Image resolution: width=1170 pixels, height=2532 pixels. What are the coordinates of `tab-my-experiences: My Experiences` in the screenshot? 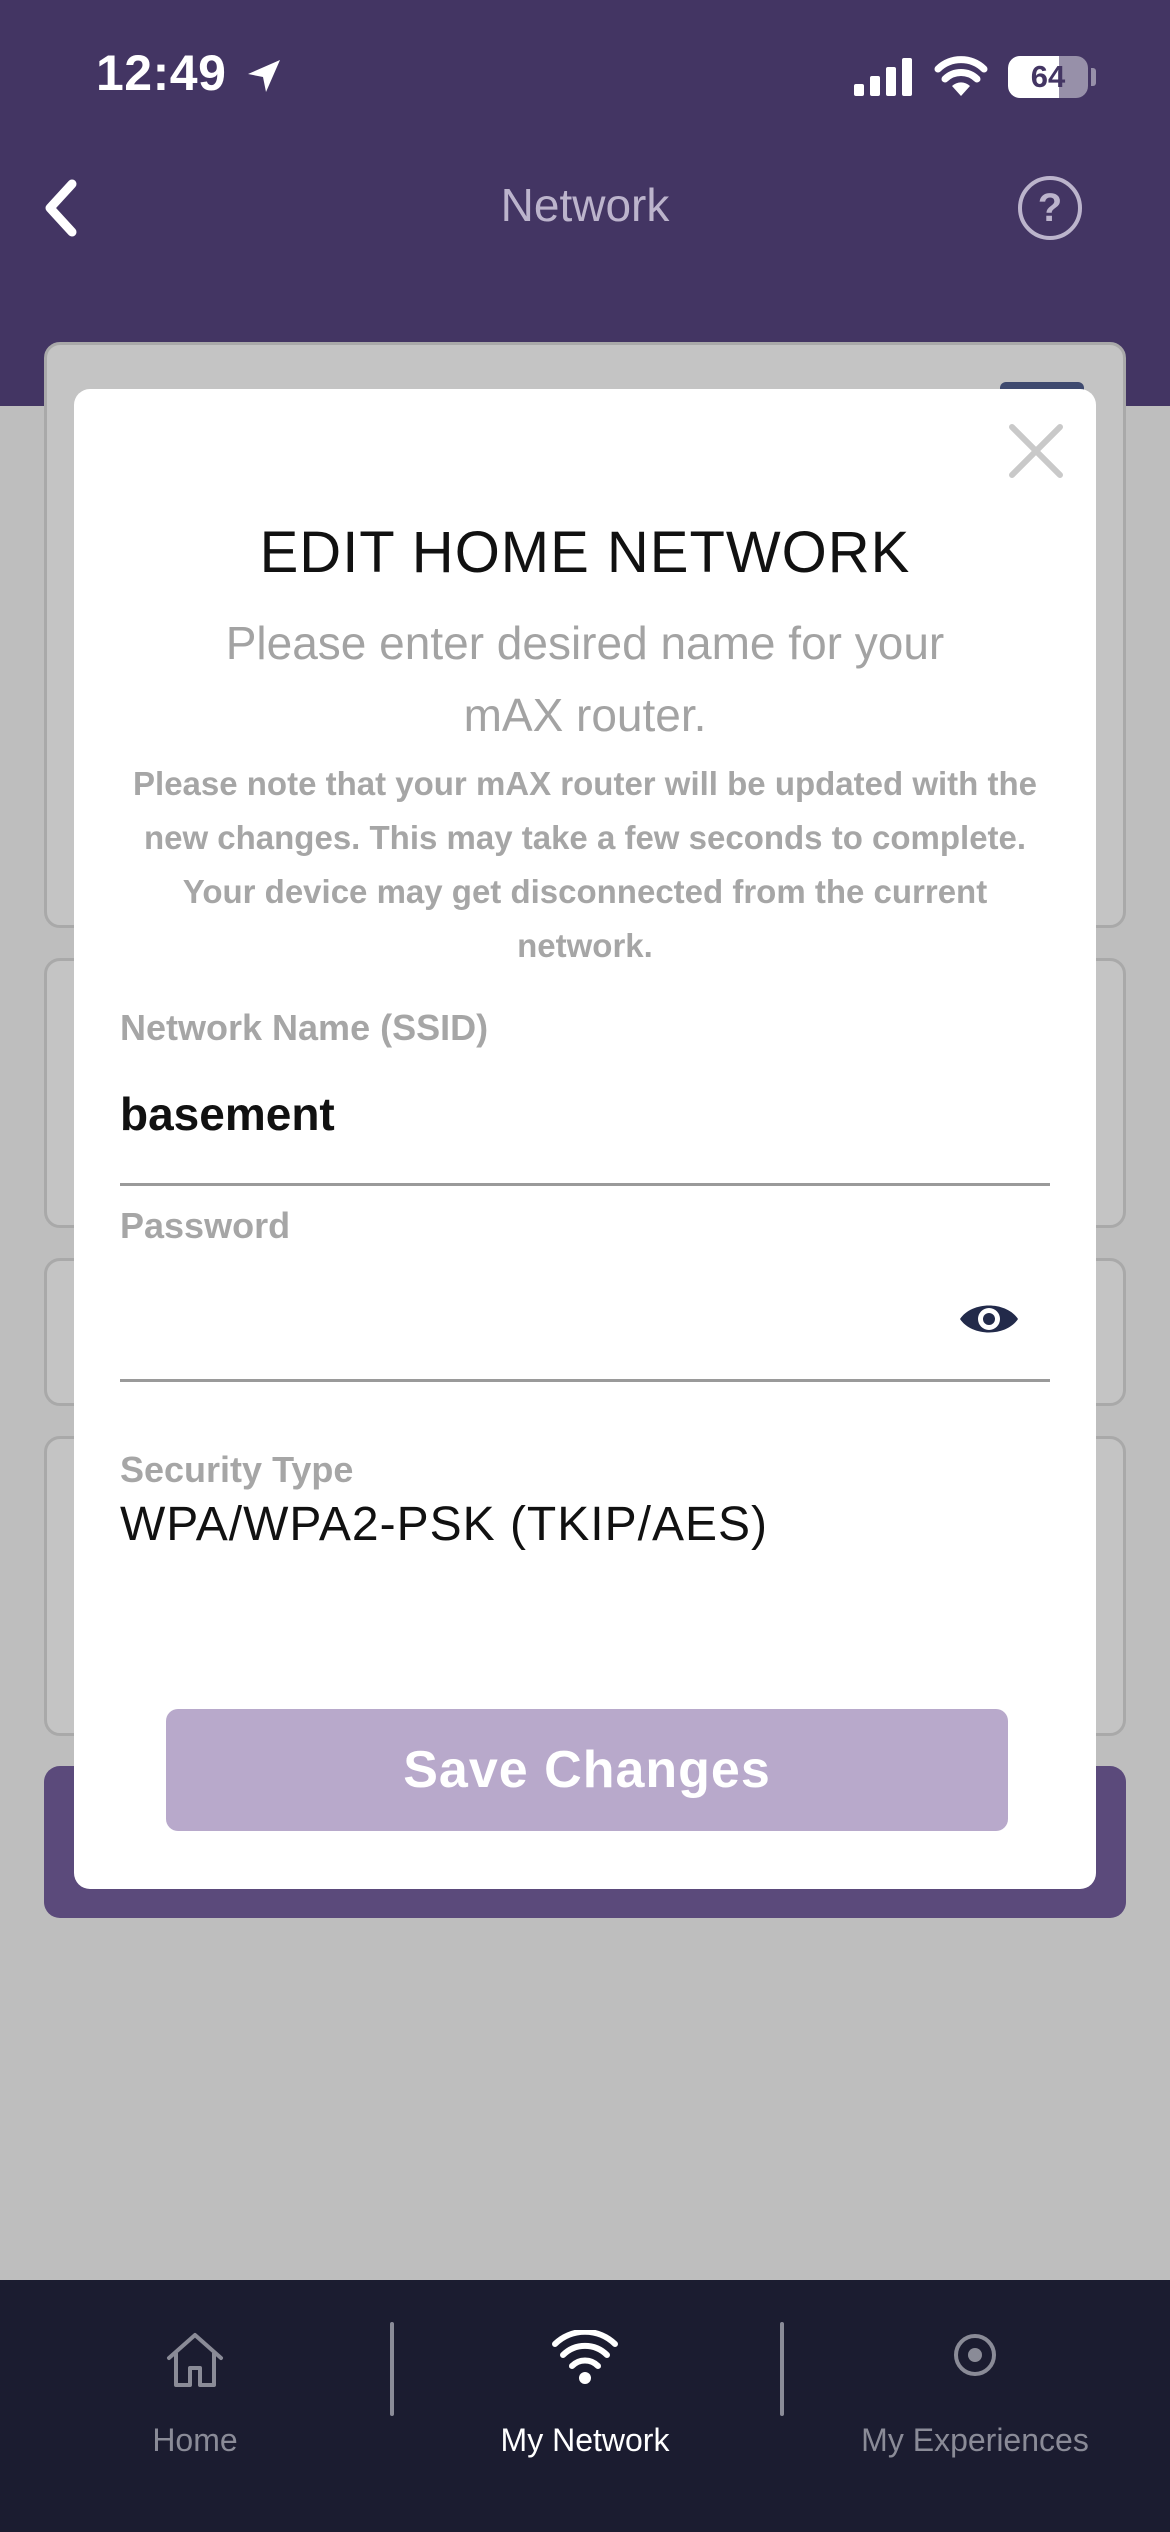 It's located at (975, 2395).